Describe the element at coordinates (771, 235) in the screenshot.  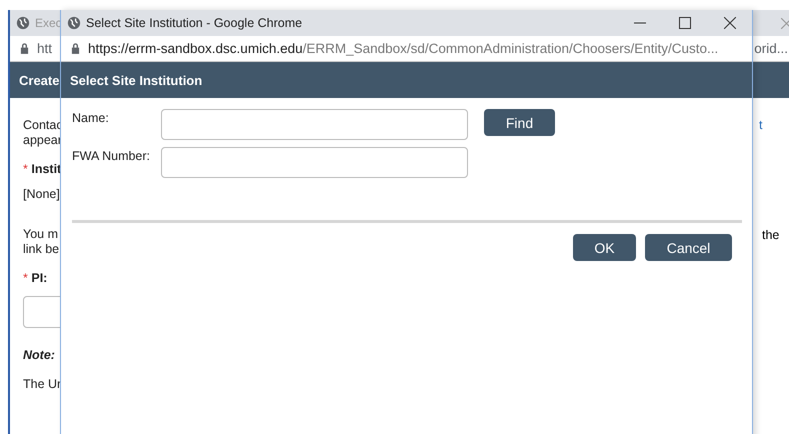
I see `body-text: the` at that location.